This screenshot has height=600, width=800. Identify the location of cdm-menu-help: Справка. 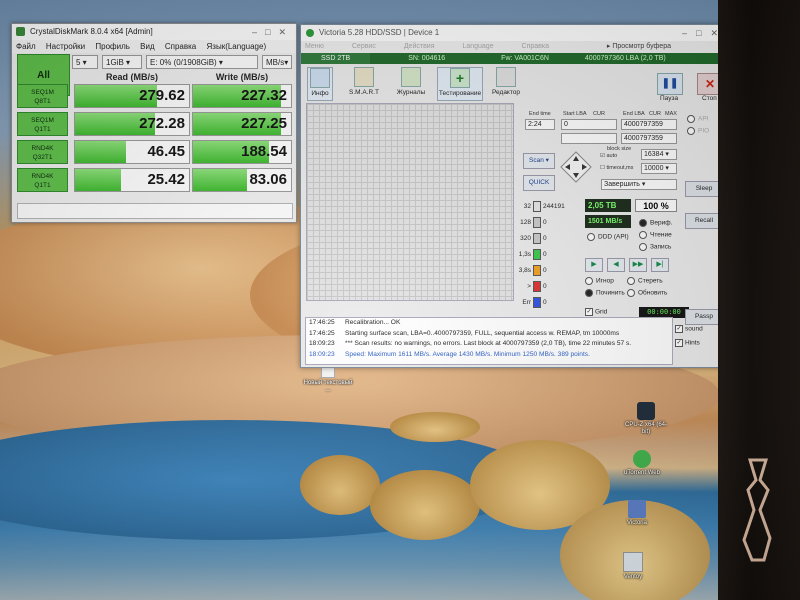
(180, 46).